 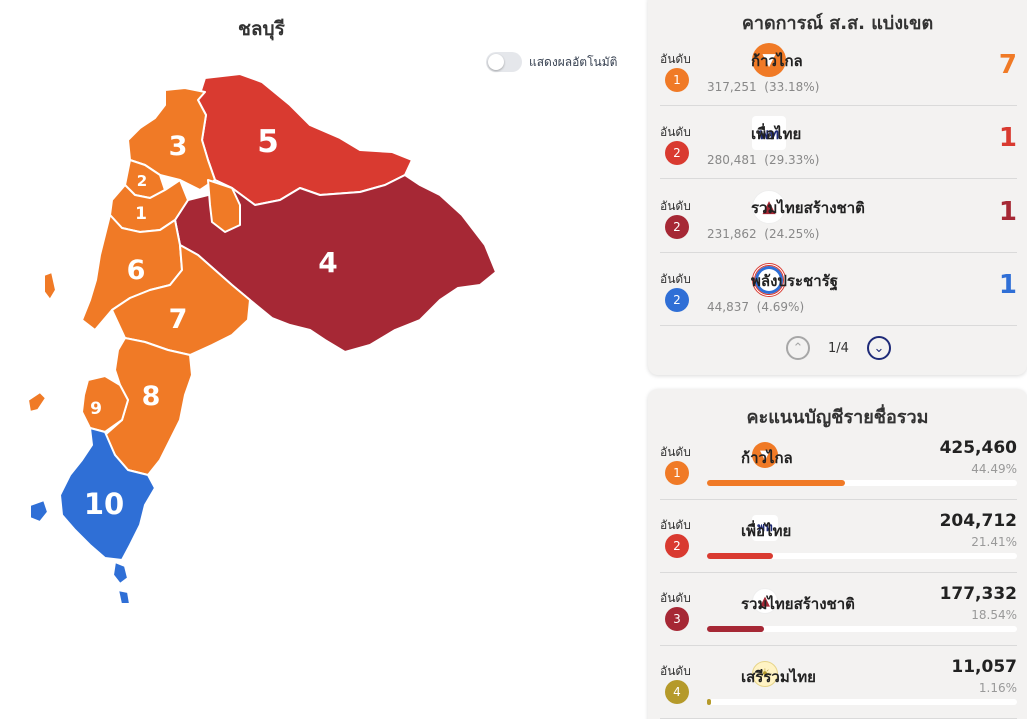 What do you see at coordinates (141, 214) in the screenshot?
I see `district-label-1: 1` at bounding box center [141, 214].